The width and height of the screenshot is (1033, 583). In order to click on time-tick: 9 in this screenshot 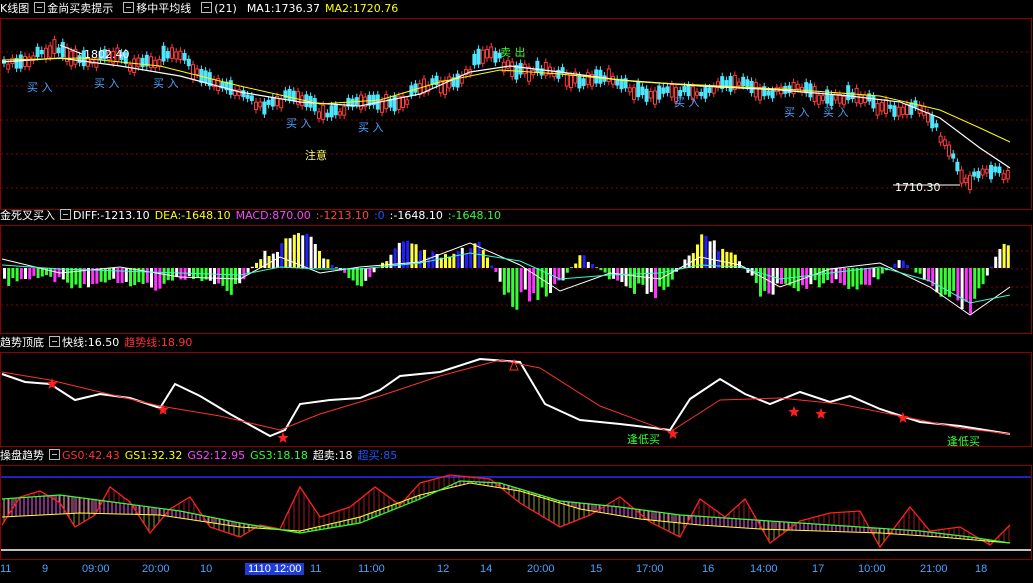, I will do `click(45, 569)`.